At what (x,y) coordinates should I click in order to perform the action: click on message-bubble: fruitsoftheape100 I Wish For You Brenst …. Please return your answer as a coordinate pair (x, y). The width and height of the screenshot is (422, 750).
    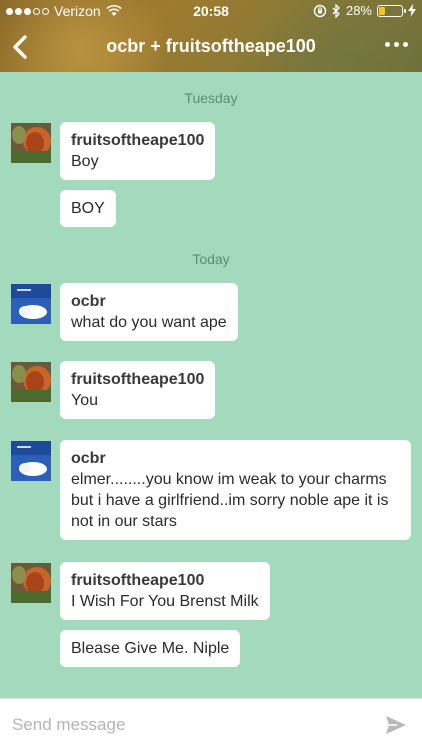
    Looking at the image, I should click on (165, 591).